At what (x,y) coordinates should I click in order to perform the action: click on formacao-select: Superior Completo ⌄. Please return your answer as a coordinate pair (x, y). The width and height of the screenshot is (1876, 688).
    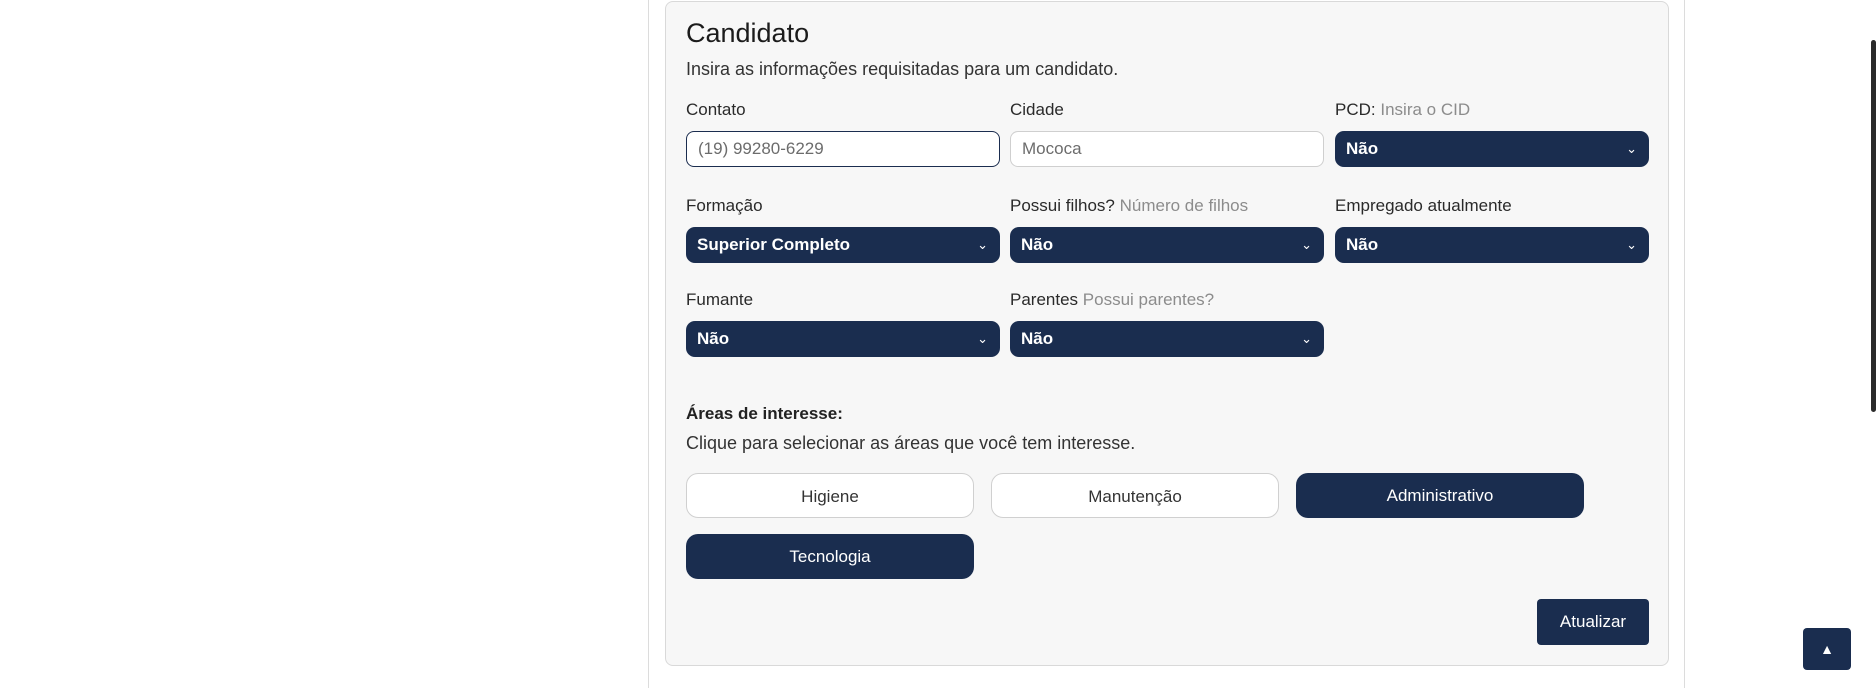
    Looking at the image, I should click on (843, 245).